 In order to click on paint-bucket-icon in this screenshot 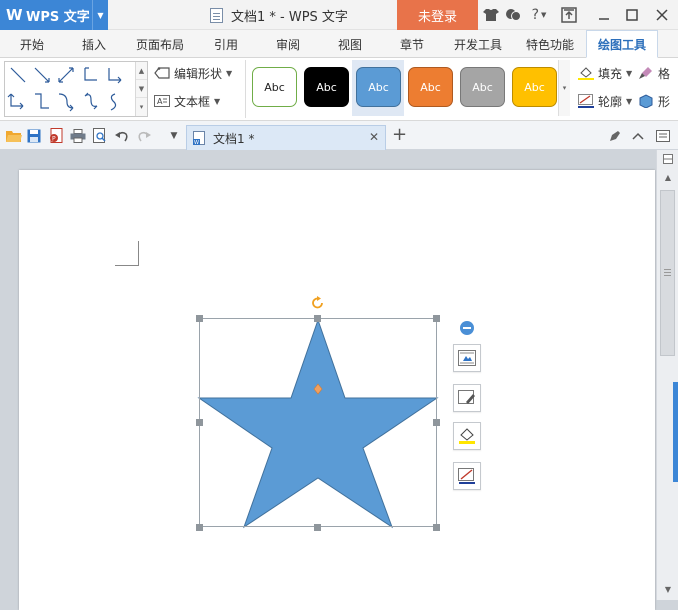, I will do `click(467, 436)`.